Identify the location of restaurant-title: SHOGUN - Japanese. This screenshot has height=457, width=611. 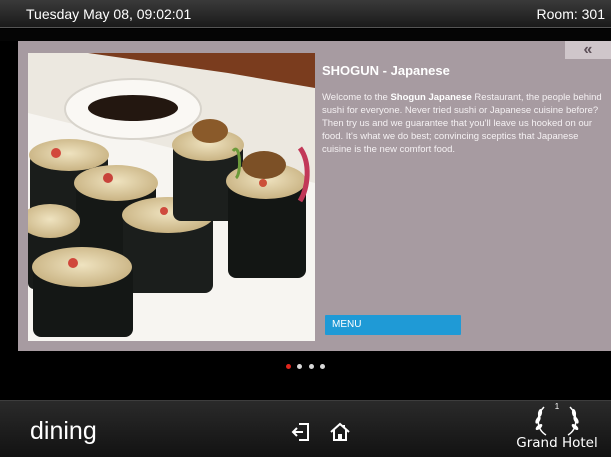
(386, 70).